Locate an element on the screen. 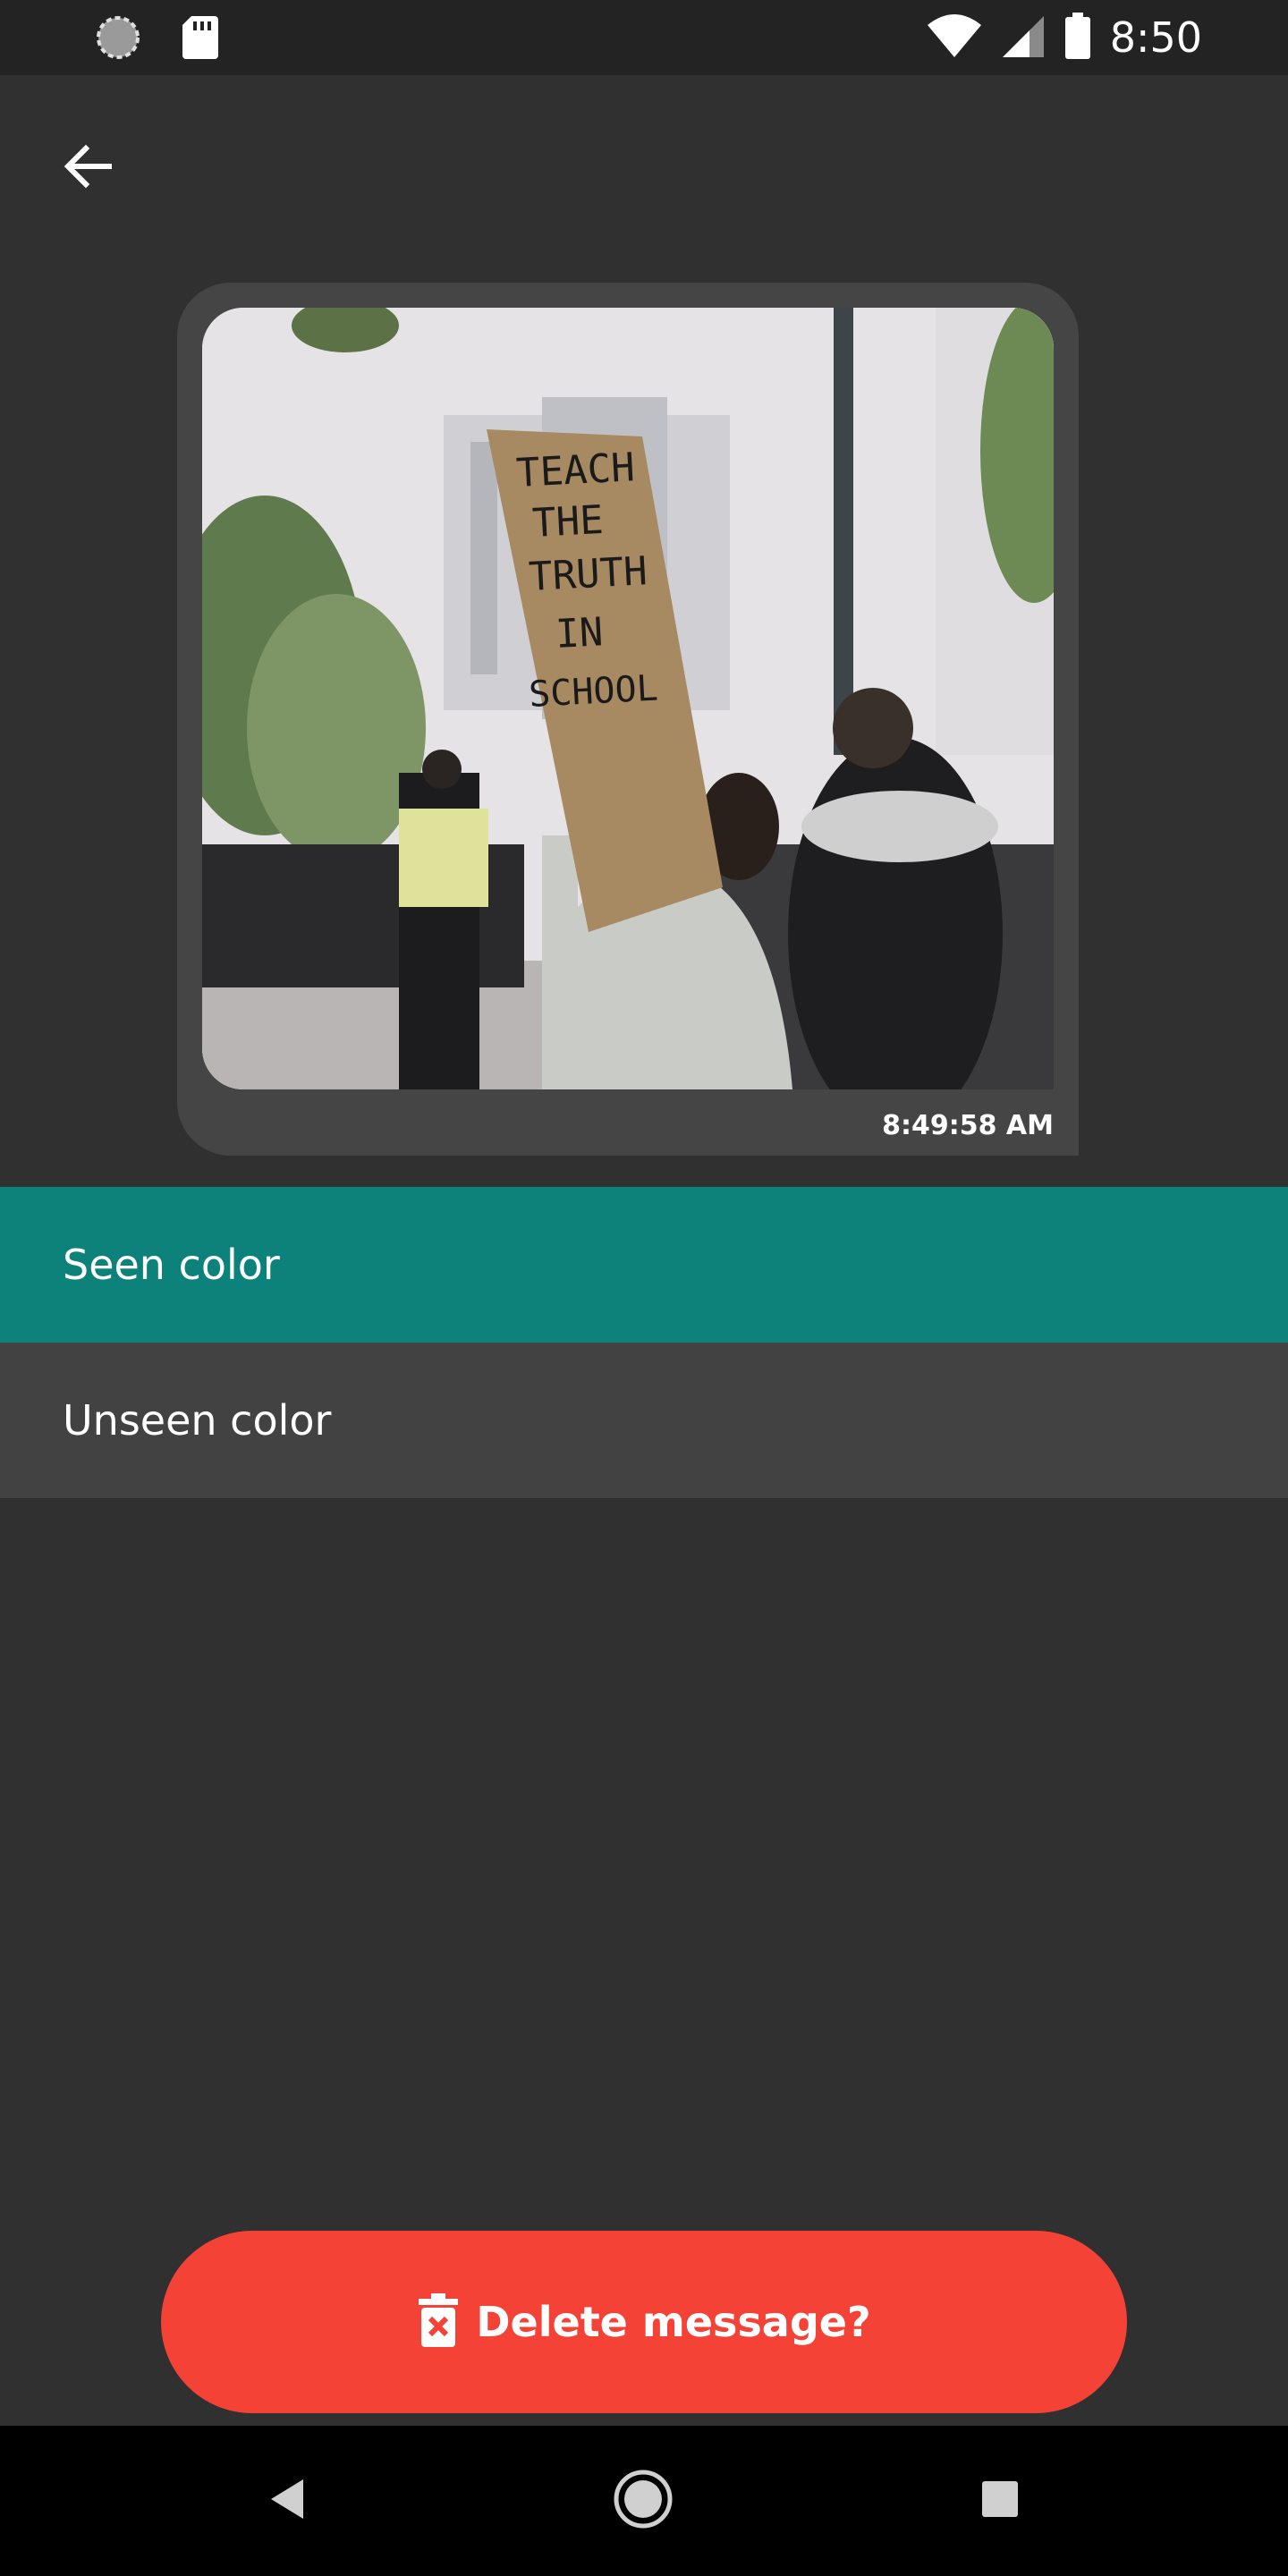 Image resolution: width=1288 pixels, height=2576 pixels. sd-card-icon is located at coordinates (200, 39).